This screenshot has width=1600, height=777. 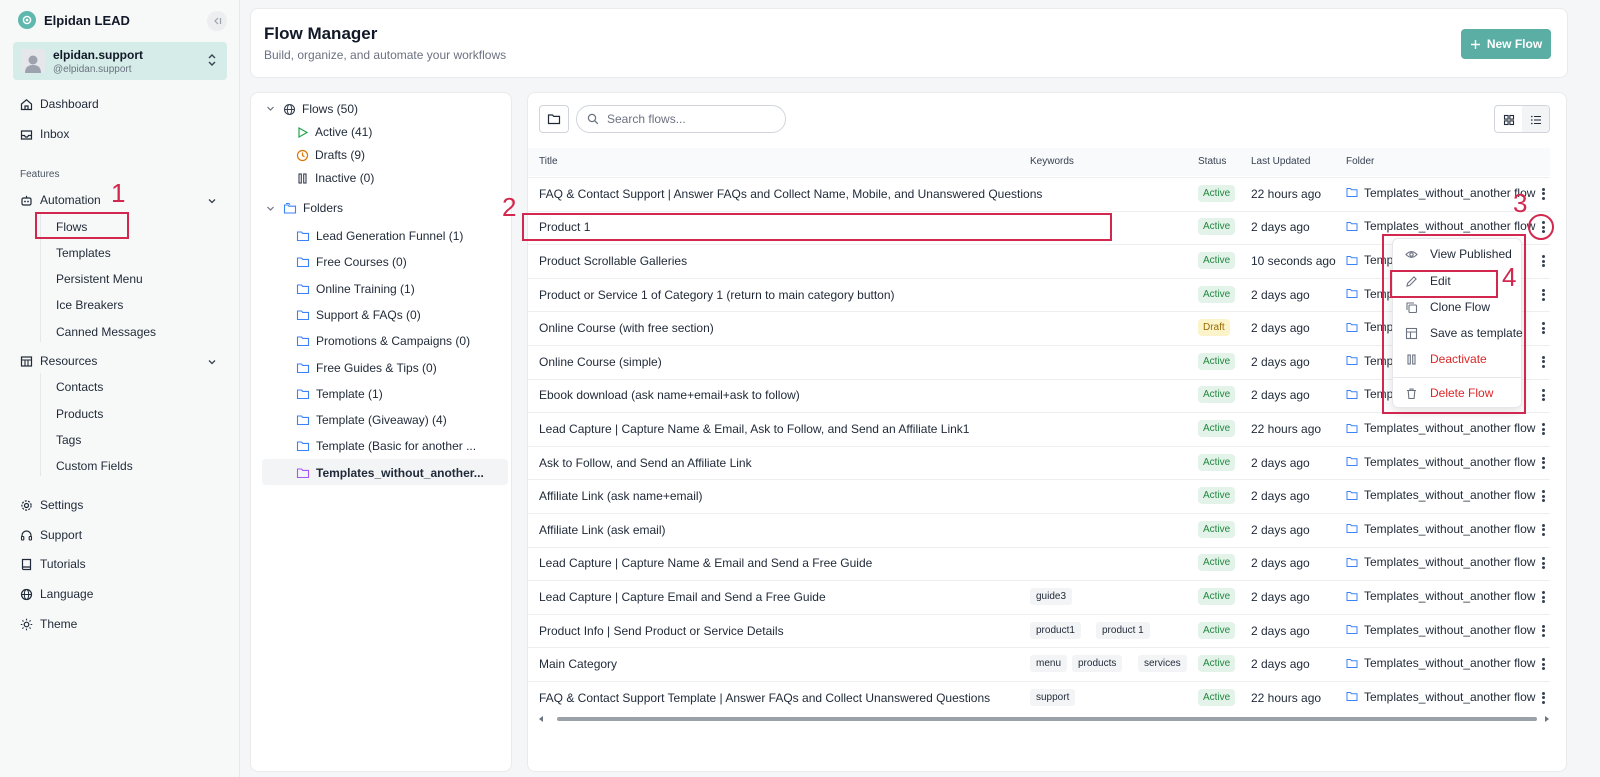 I want to click on sidebar-item-canned-messages: Canned Messages, so click(x=106, y=332).